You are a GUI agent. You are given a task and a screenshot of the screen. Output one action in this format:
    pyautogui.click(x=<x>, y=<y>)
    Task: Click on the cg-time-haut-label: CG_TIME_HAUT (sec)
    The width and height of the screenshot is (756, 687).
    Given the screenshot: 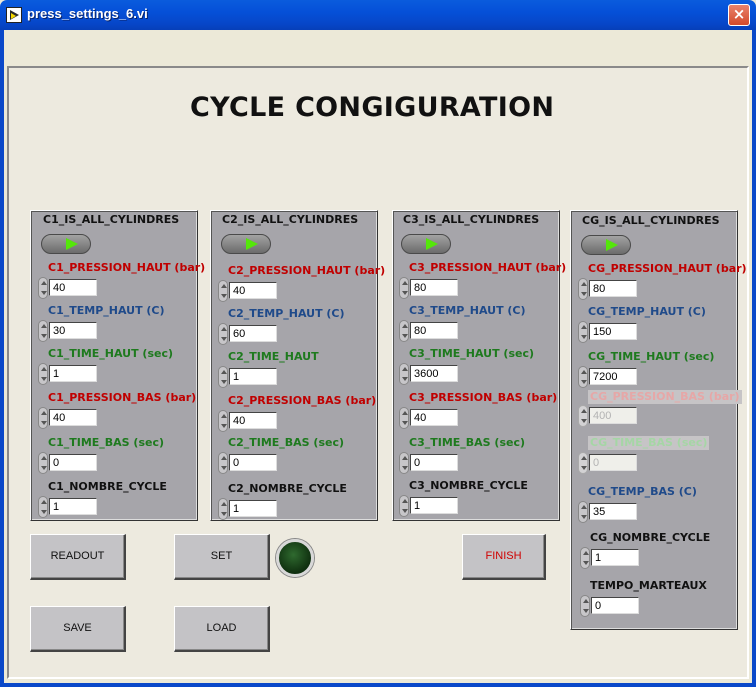 What is the action you would take?
    pyautogui.click(x=651, y=356)
    